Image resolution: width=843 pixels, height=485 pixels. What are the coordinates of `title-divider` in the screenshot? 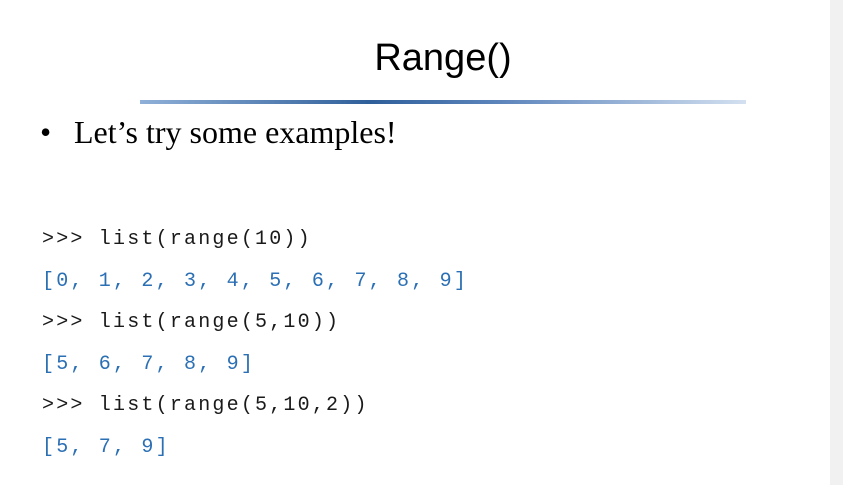 It's located at (443, 102).